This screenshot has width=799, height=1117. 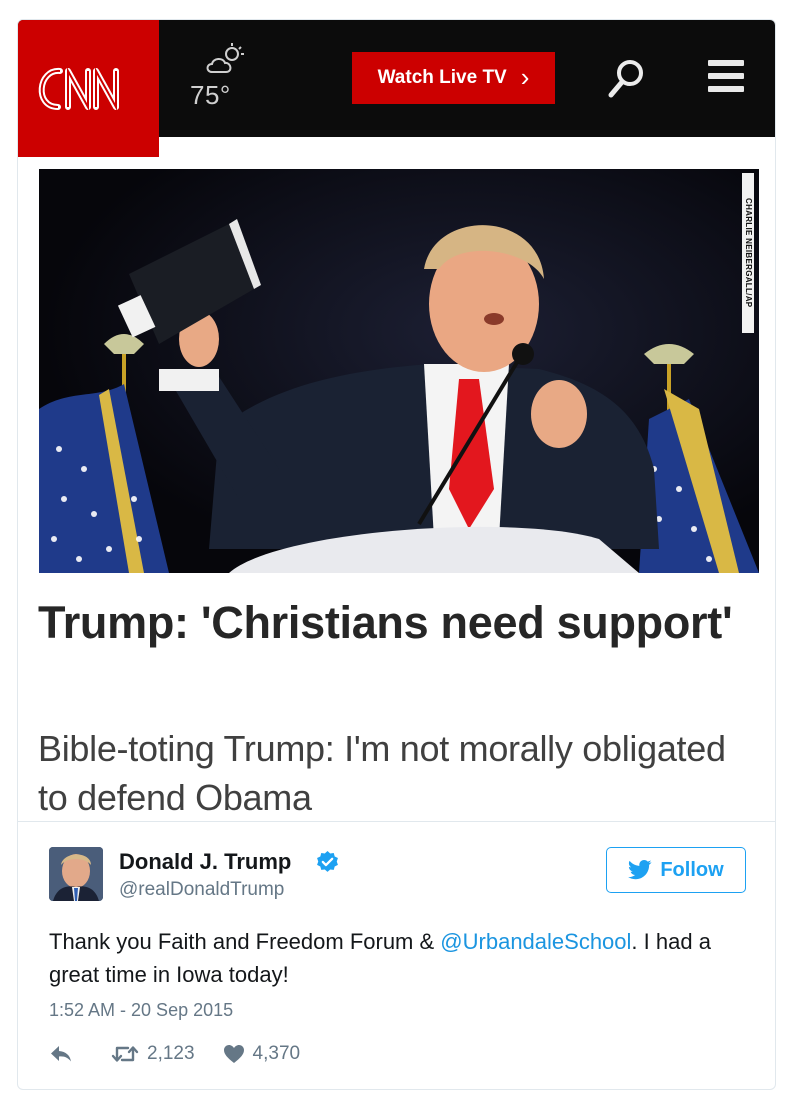 I want to click on tweet-timestamp: 1:52 AM - 20 Sep 2015, so click(x=141, y=1010).